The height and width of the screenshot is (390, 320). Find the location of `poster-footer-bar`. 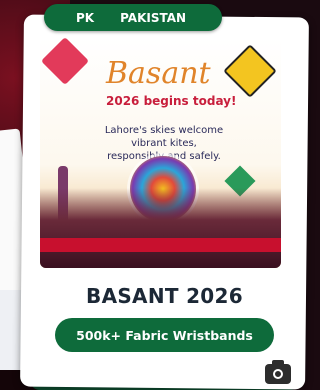

poster-footer-bar is located at coordinates (160, 245).